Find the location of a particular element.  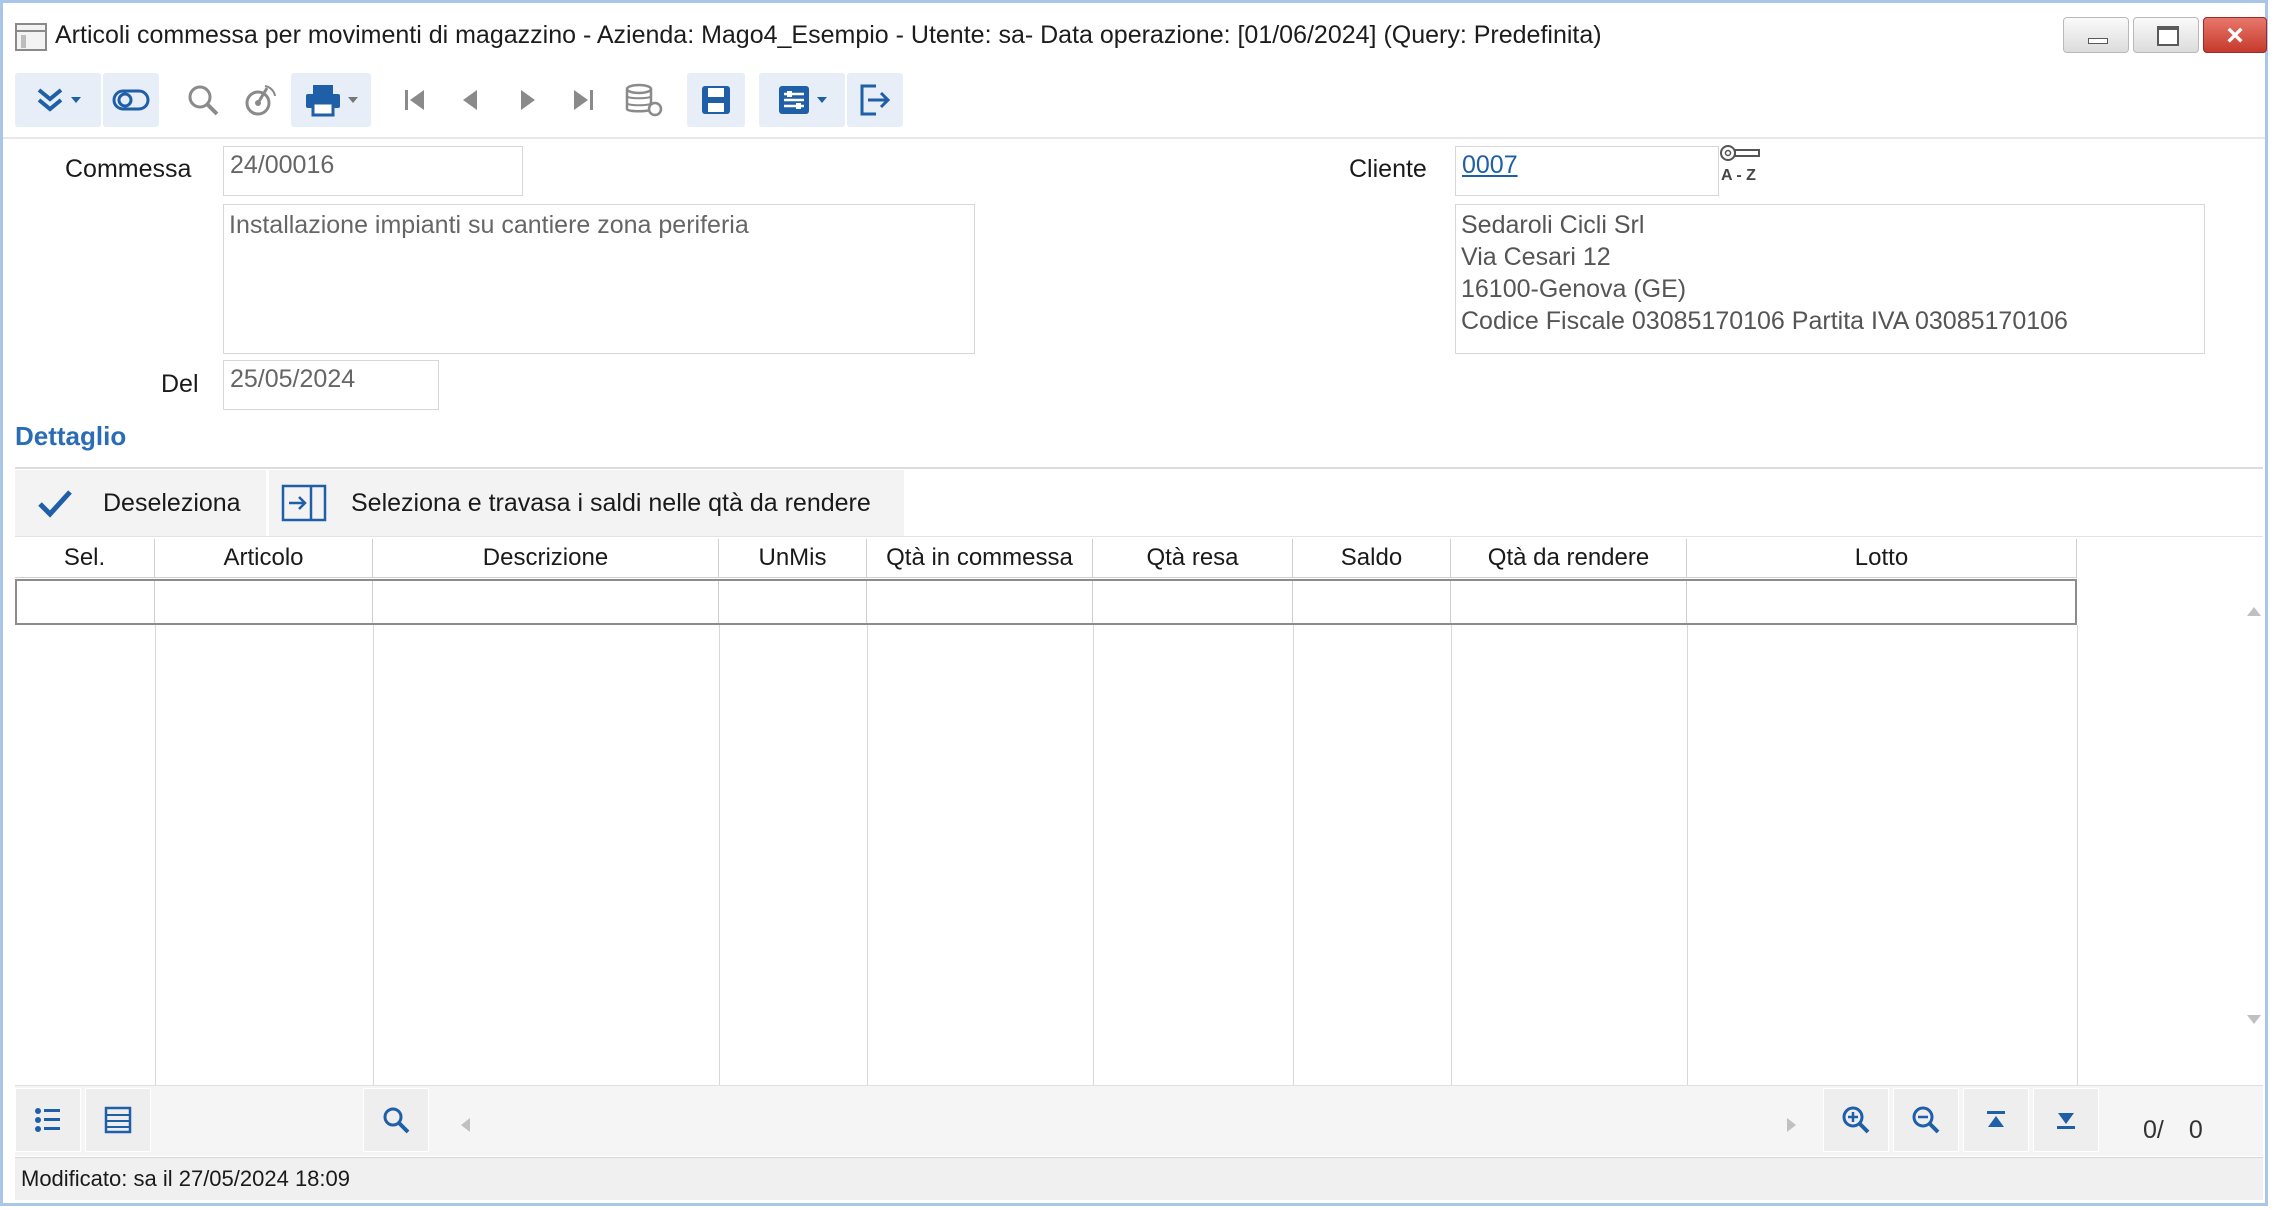

scroll-left-arrow is located at coordinates (465, 1125).